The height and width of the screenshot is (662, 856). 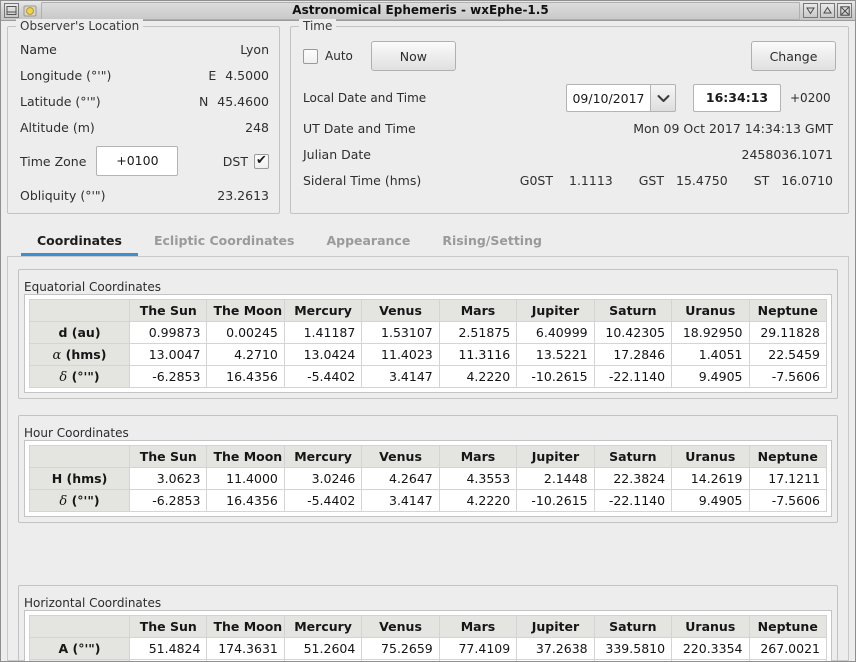 I want to click on g0st-value: 1.1113, so click(x=591, y=180).